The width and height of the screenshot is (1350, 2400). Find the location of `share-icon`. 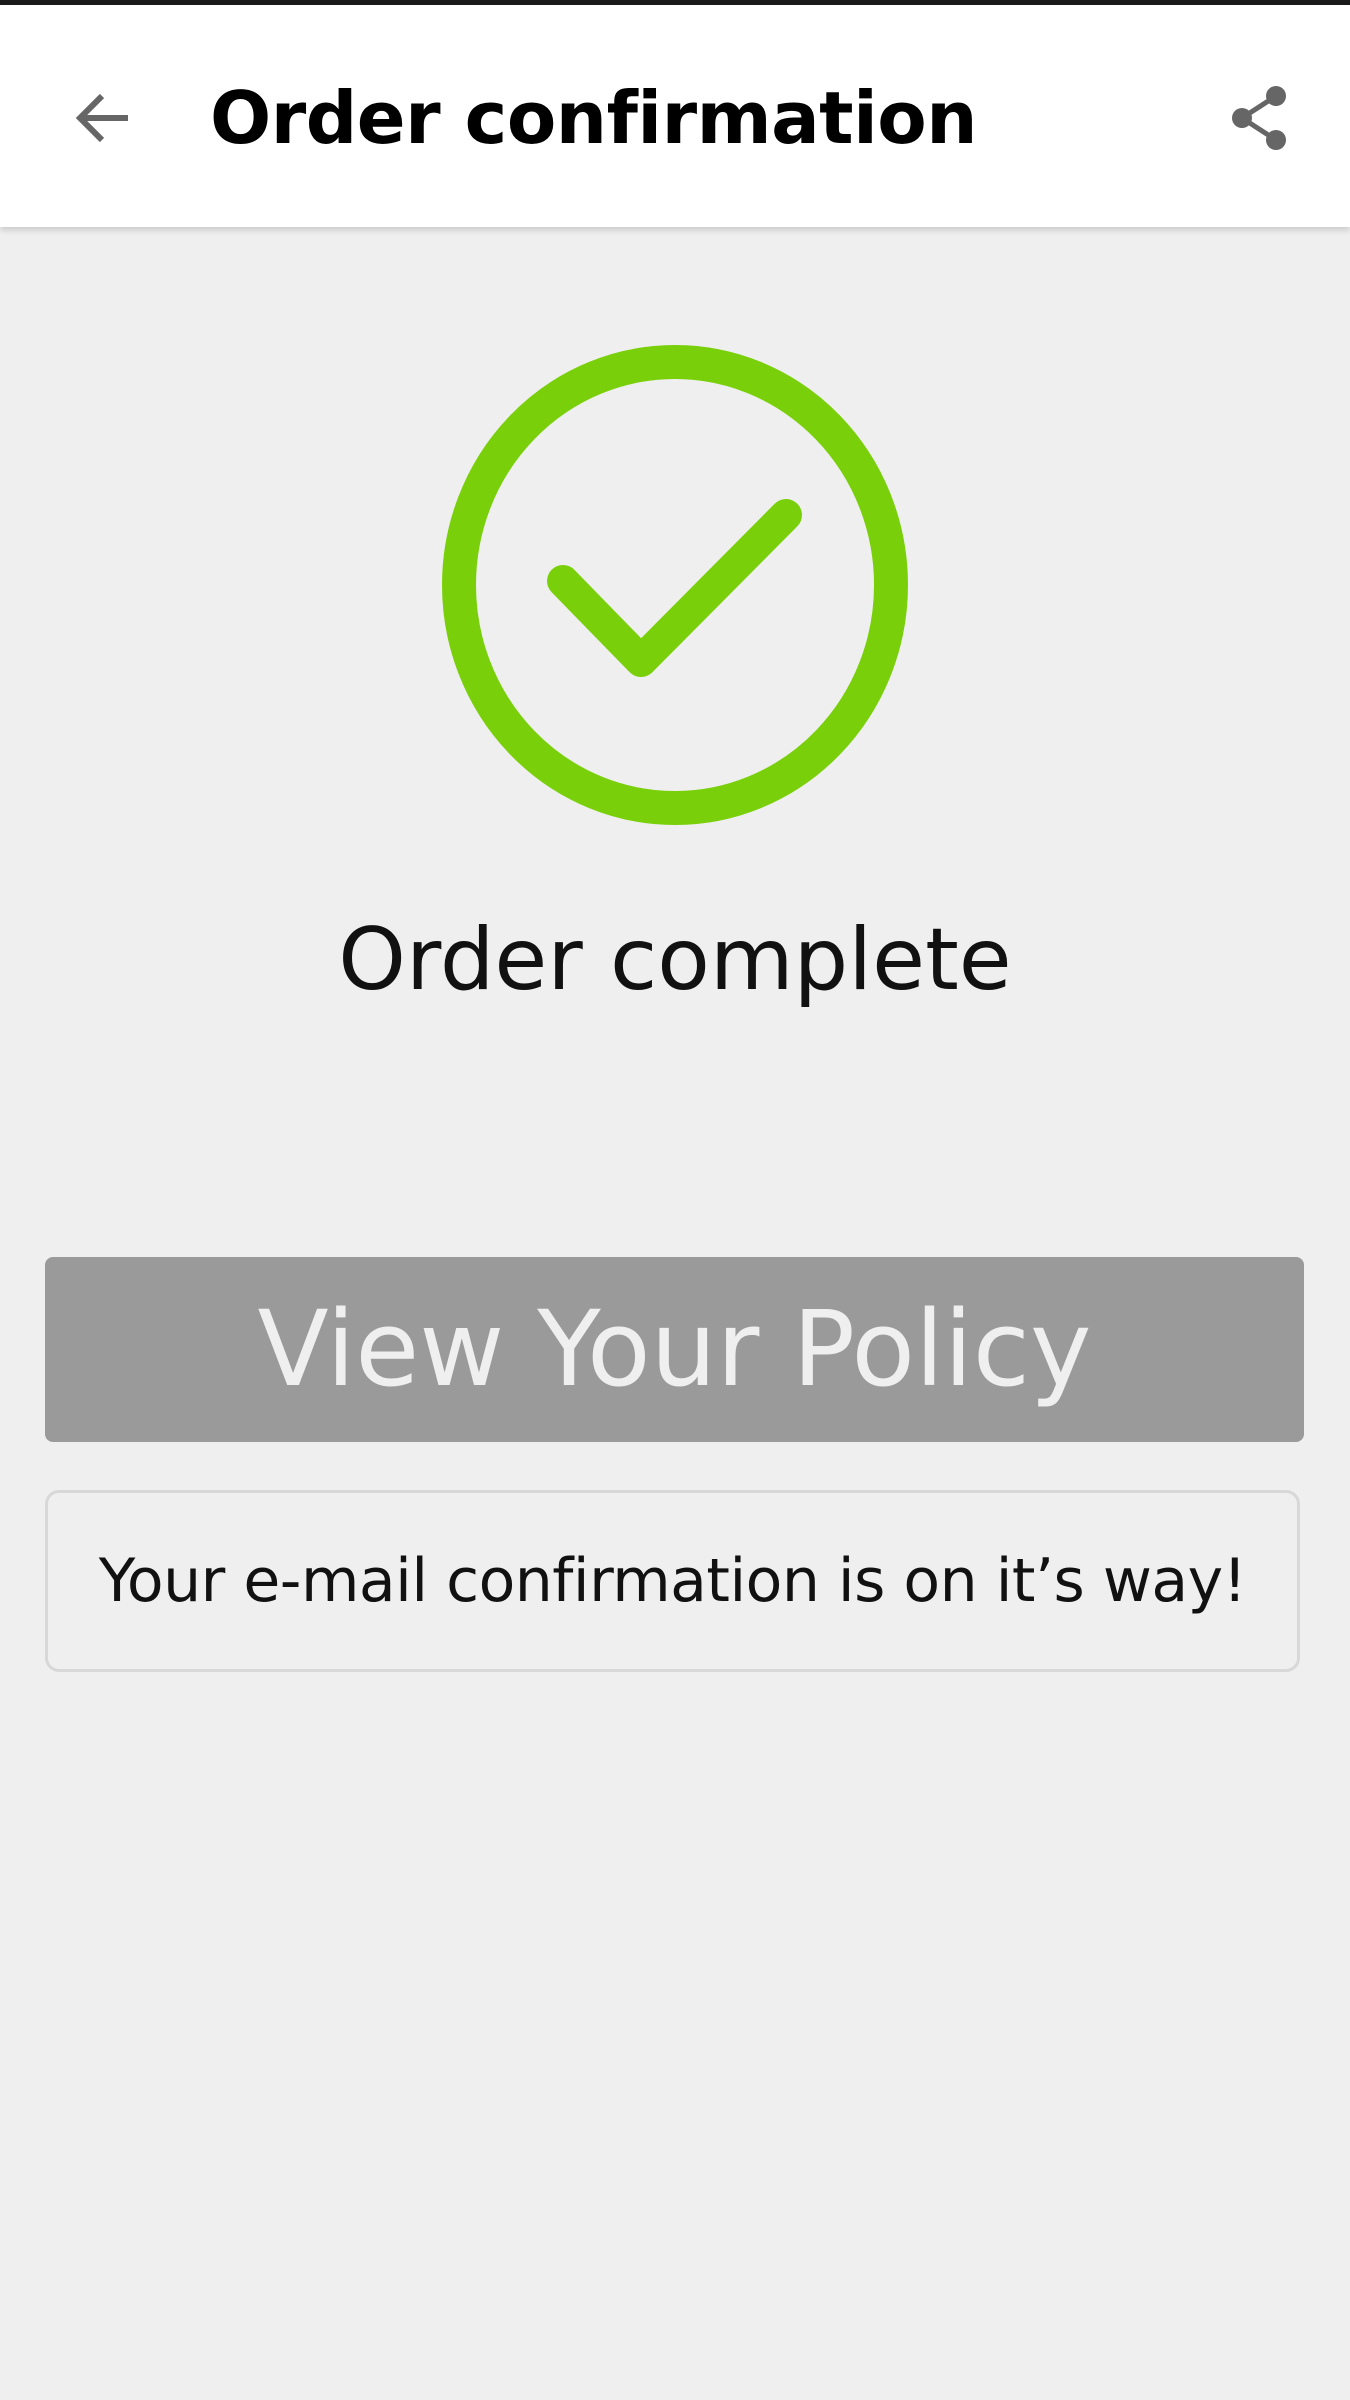

share-icon is located at coordinates (1259, 118).